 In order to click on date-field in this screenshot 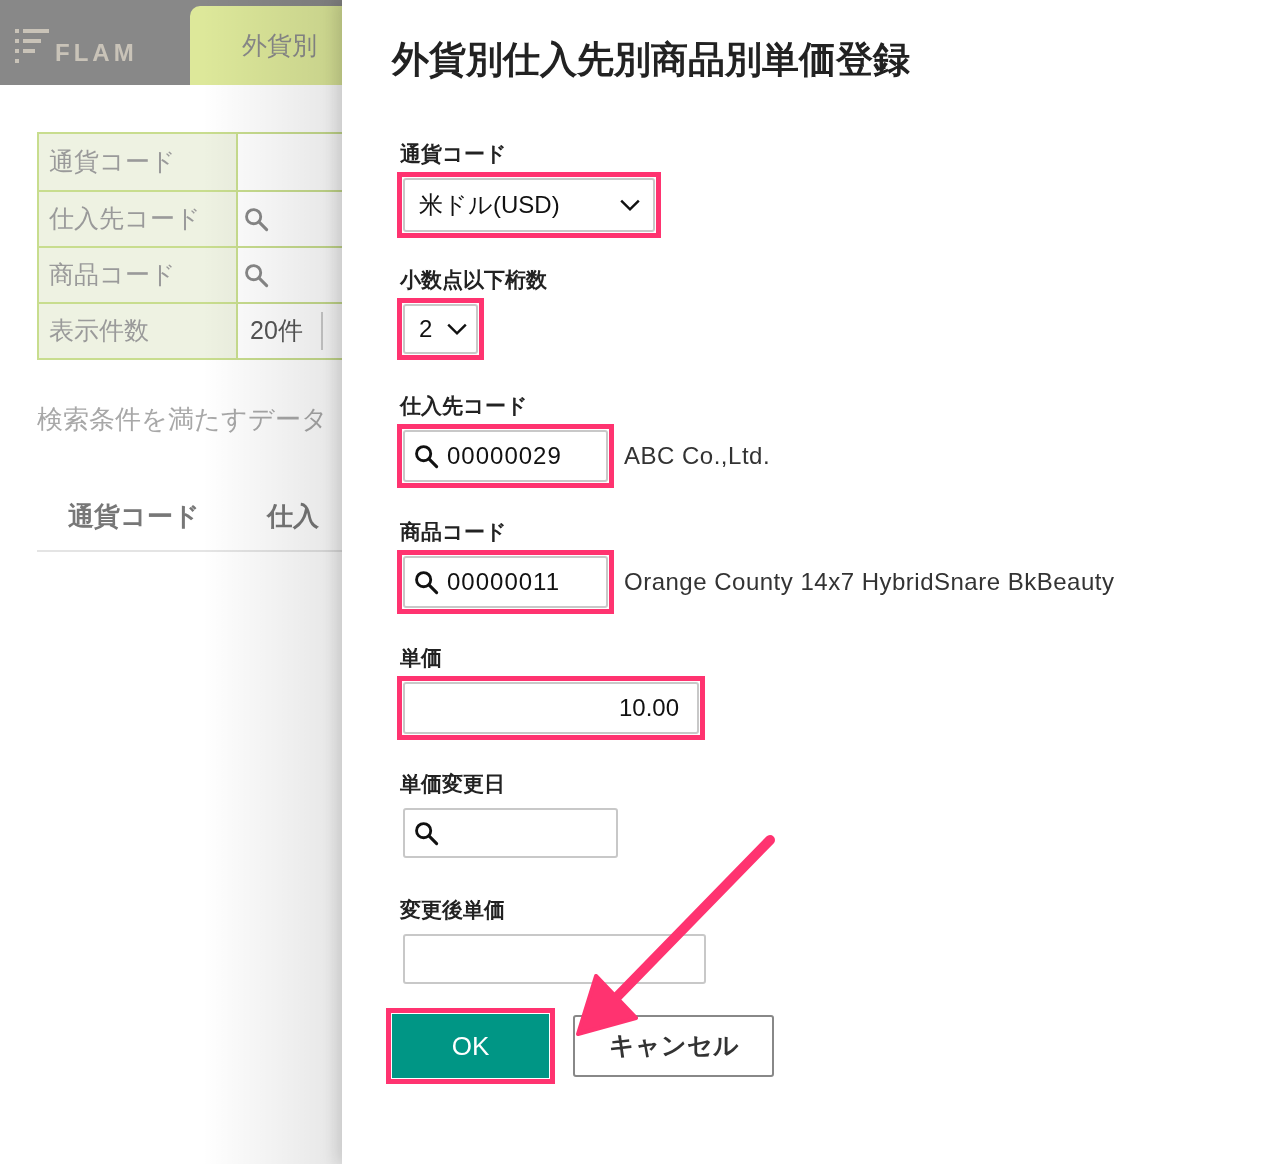, I will do `click(510, 833)`.